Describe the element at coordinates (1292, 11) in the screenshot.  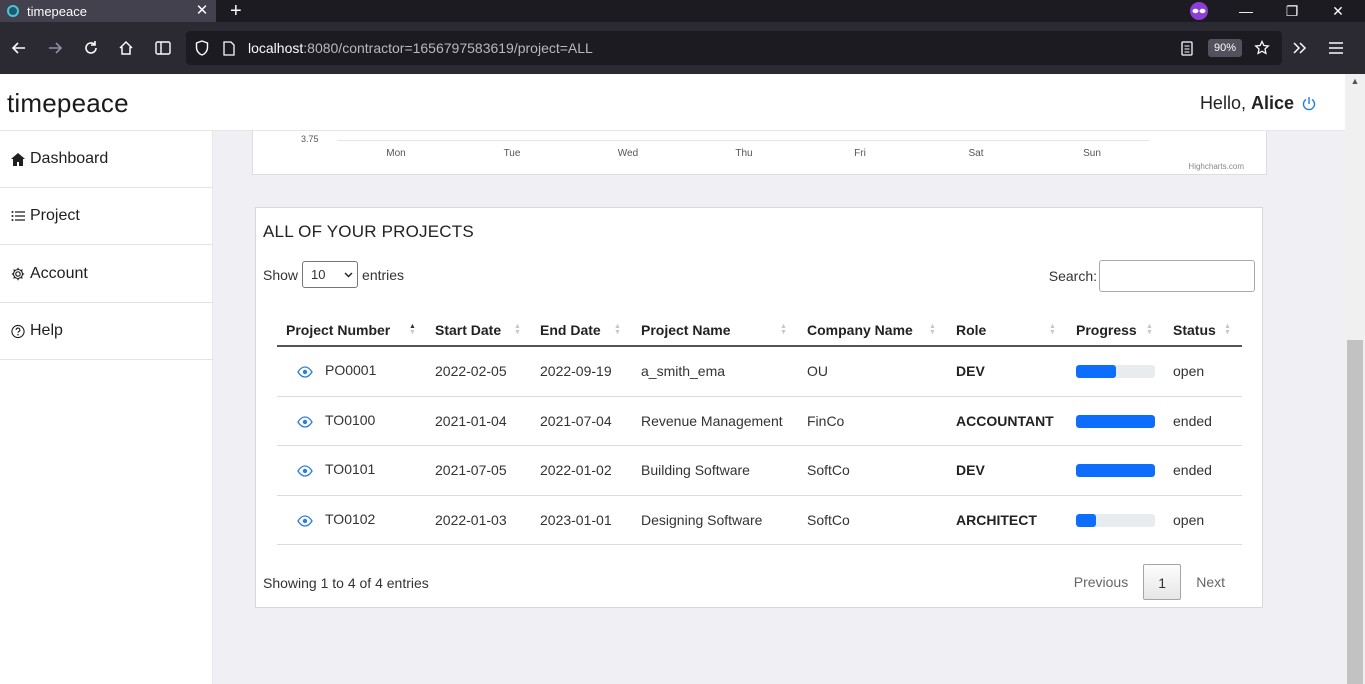
I see `restore-button: ❐` at that location.